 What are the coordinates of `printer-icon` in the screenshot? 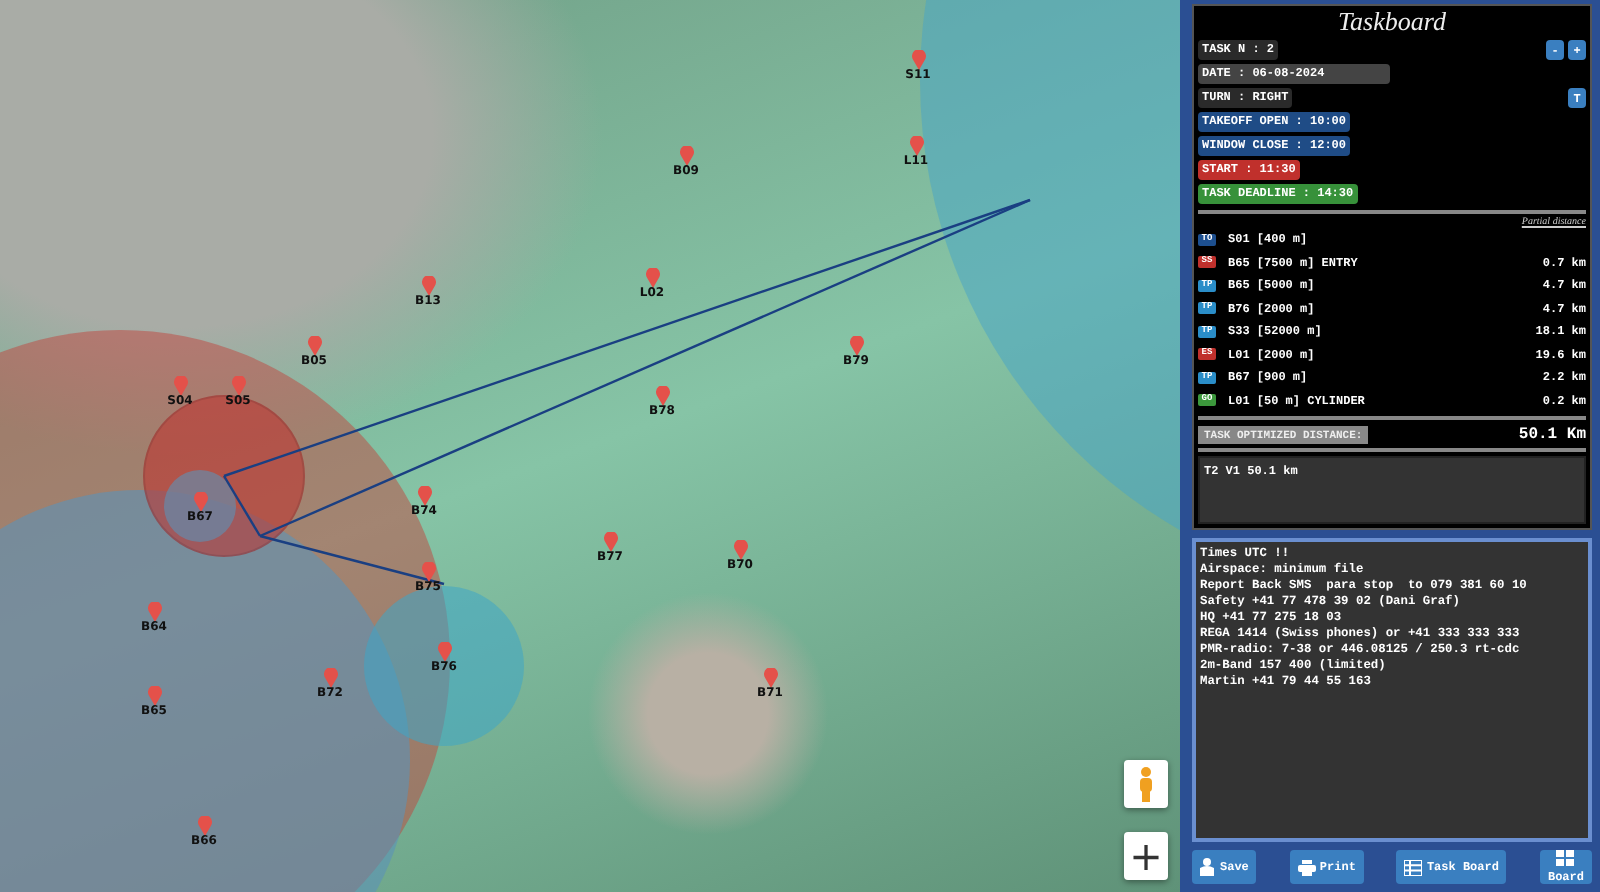 It's located at (1306, 867).